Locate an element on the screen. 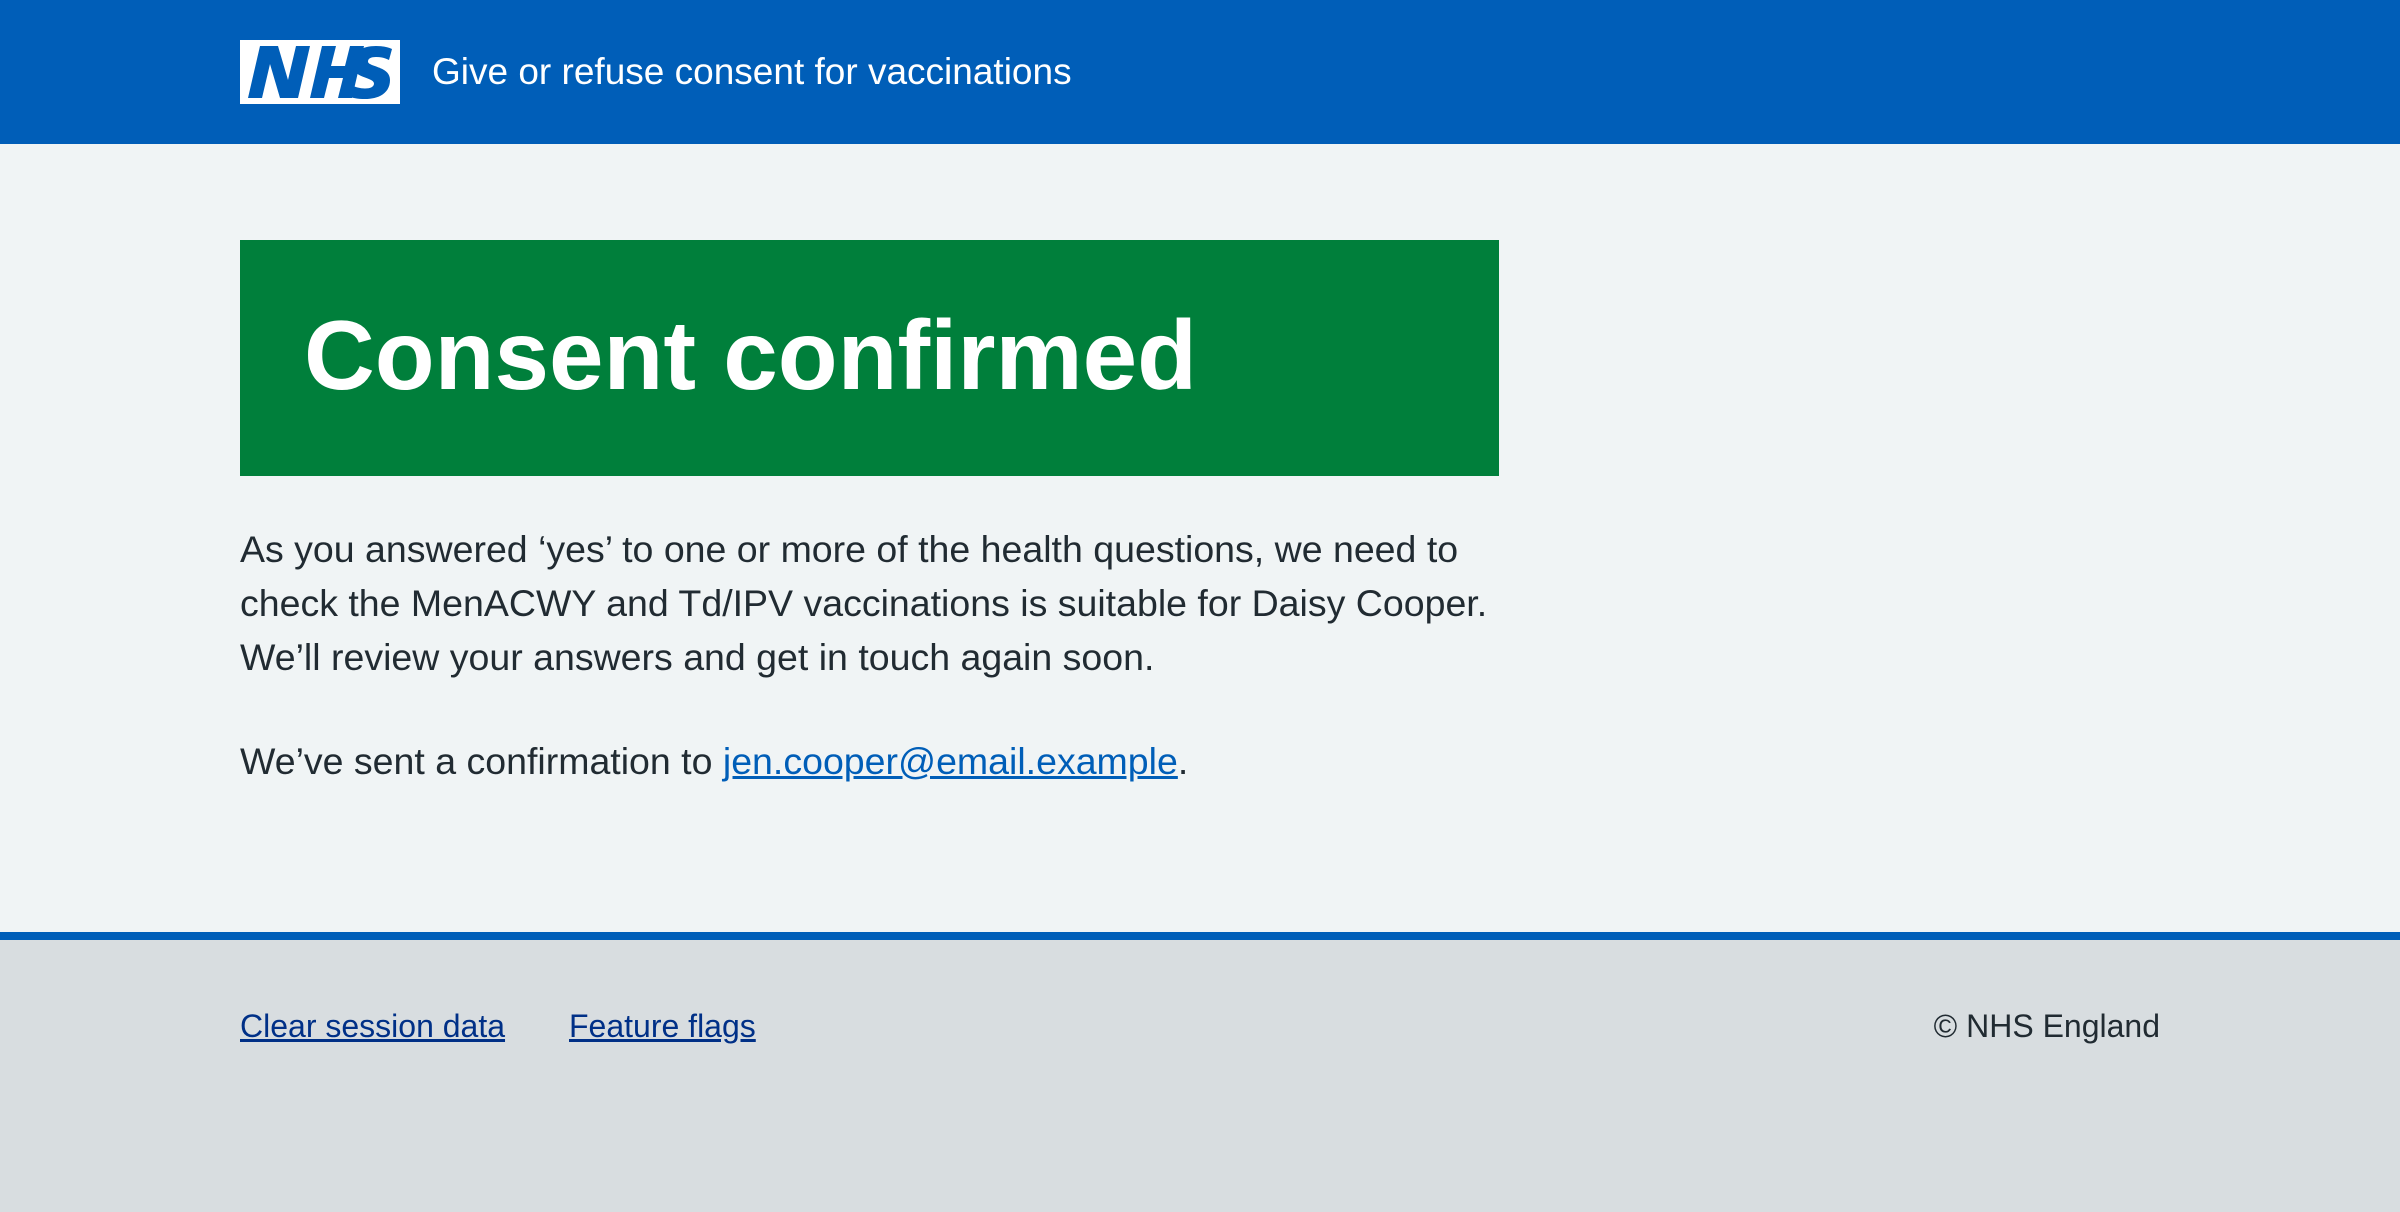 This screenshot has height=1212, width=2400. nhs-logo-icon is located at coordinates (320, 72).